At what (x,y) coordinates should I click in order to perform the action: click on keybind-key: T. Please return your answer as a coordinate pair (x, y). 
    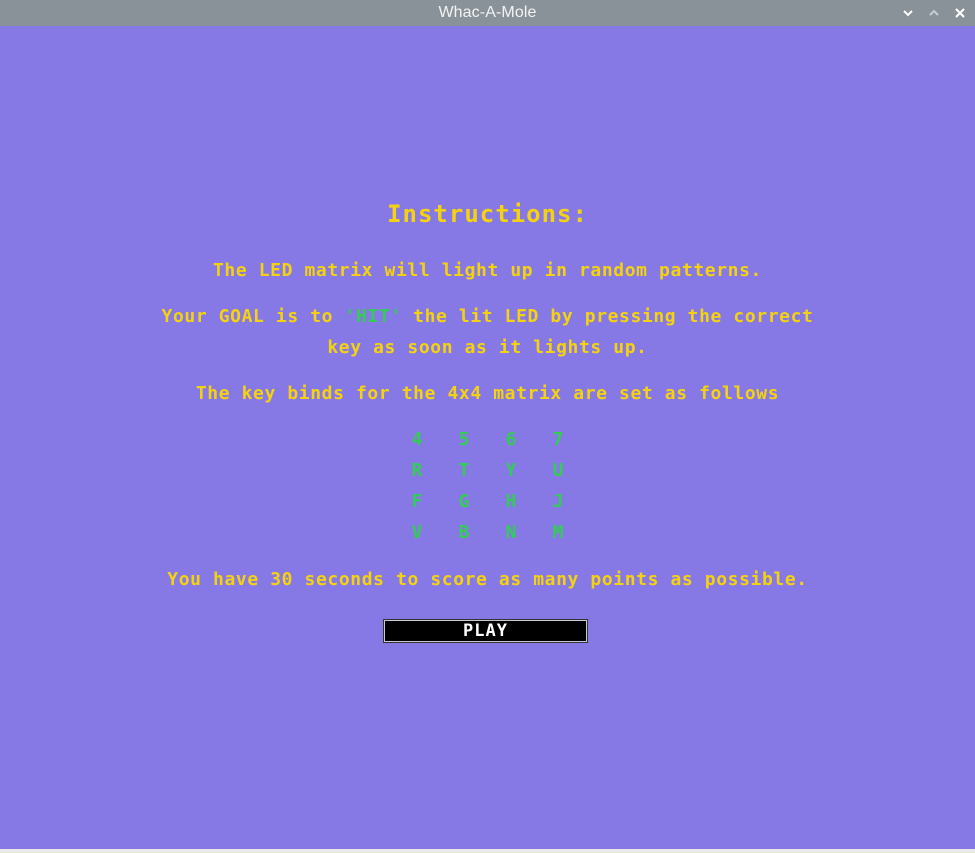
    Looking at the image, I should click on (464, 470).